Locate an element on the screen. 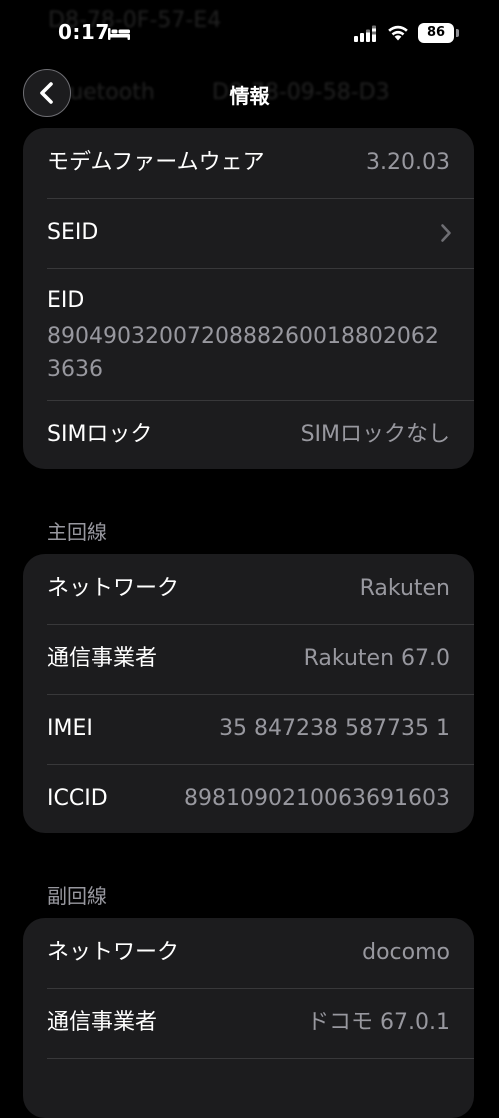 This screenshot has width=499, height=1118. modem-firmware-row: モデムファームウェア 3.20.03 is located at coordinates (248, 163).